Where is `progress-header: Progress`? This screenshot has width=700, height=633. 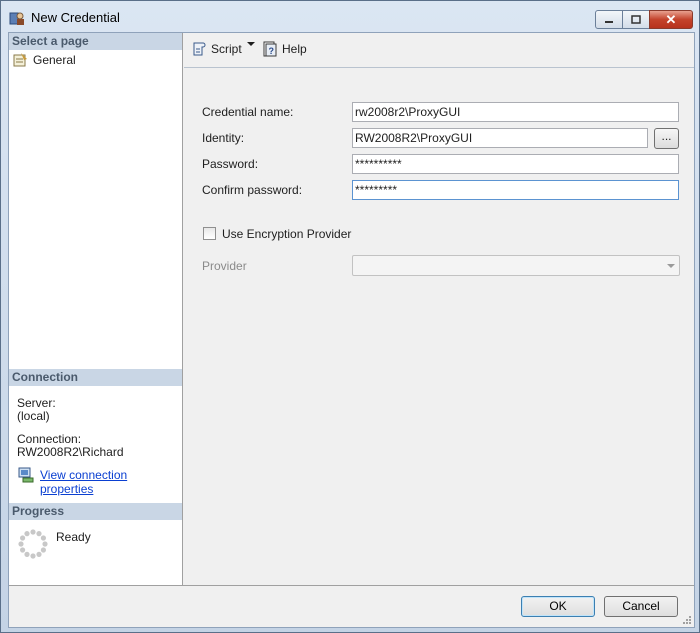 progress-header: Progress is located at coordinates (95, 511).